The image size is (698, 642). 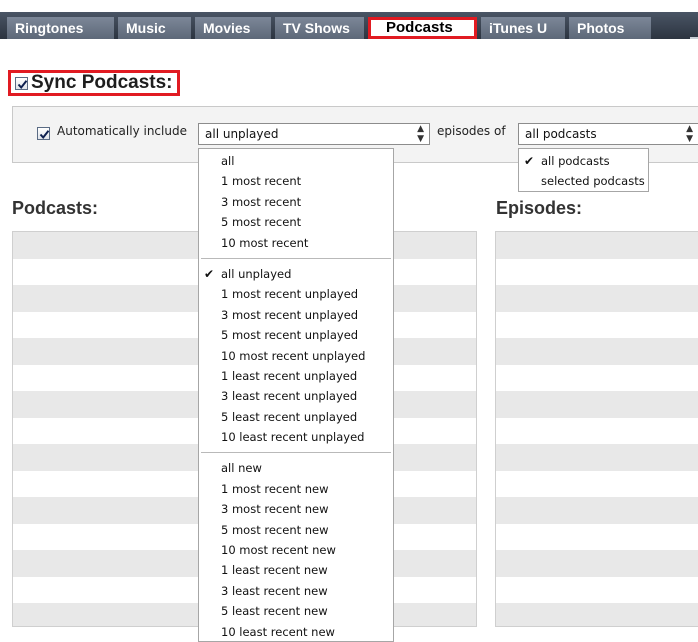 I want to click on menu-item-label: 10 most recent new, so click(x=278, y=550).